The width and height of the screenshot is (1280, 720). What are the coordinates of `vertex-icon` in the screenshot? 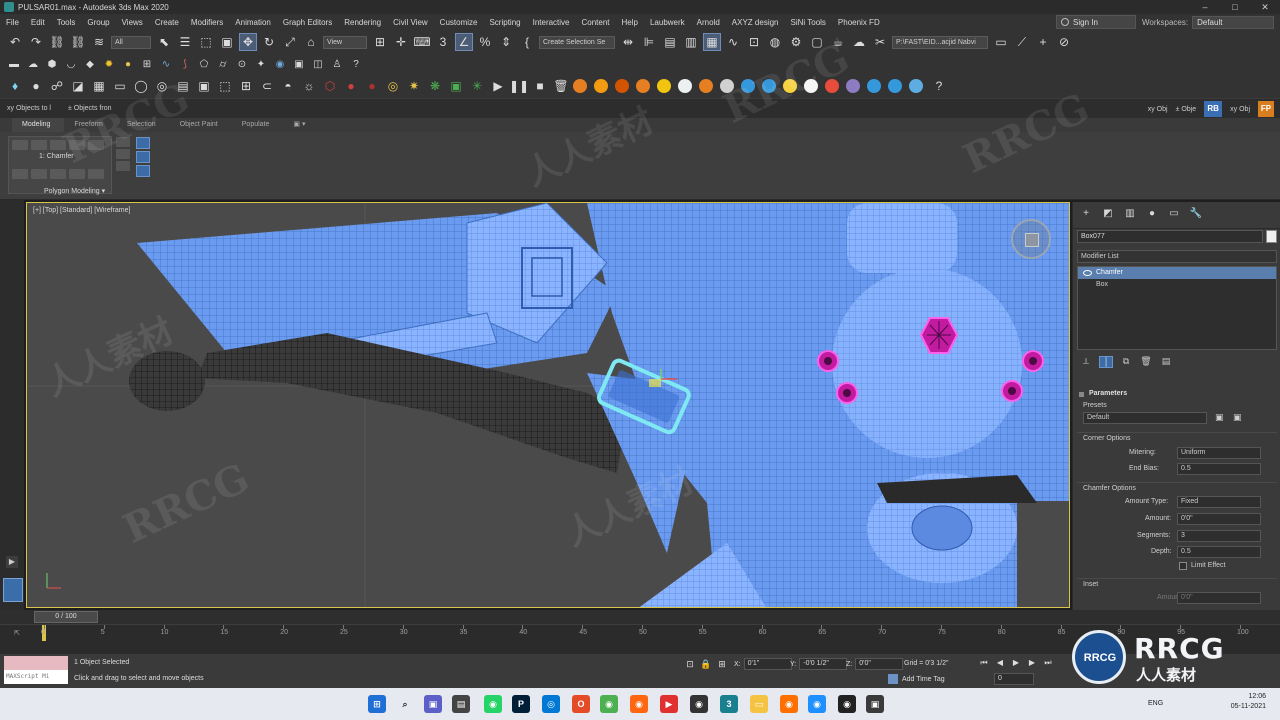 It's located at (20, 145).